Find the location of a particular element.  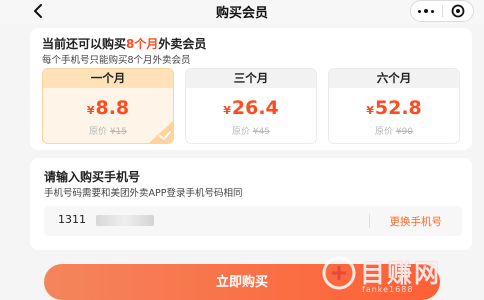

plan-price: ¥8.8 is located at coordinates (108, 109).